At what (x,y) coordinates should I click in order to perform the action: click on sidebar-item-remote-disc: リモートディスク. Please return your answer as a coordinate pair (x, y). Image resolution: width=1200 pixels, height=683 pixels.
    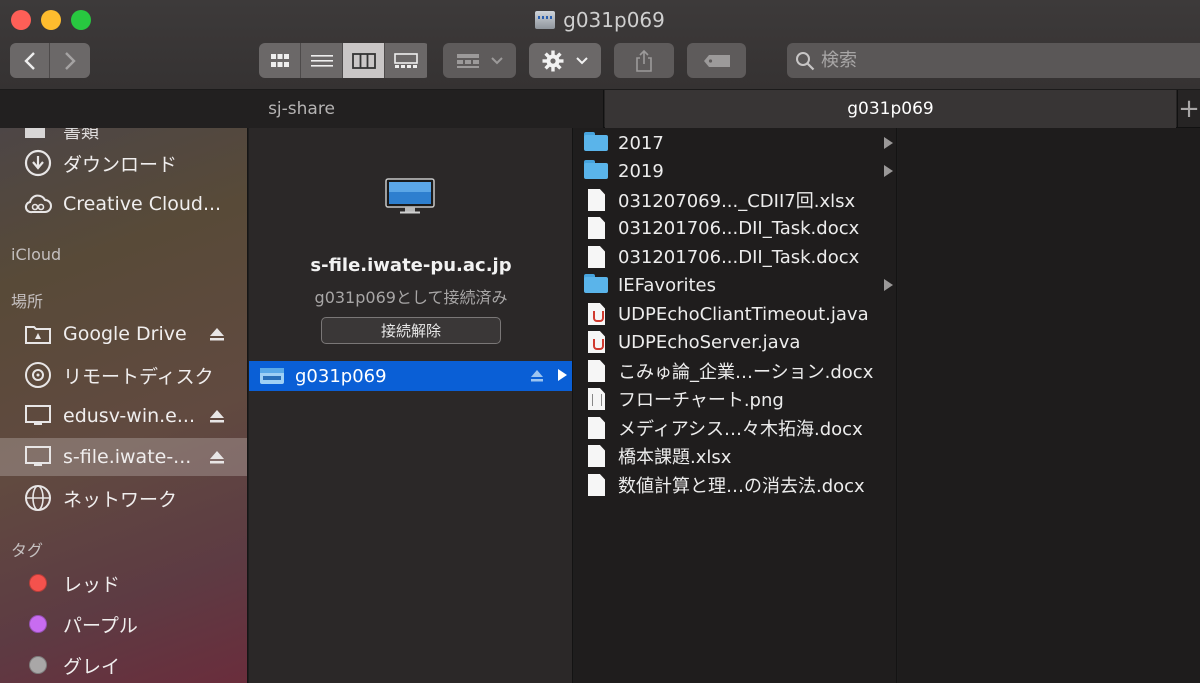
    Looking at the image, I should click on (123, 375).